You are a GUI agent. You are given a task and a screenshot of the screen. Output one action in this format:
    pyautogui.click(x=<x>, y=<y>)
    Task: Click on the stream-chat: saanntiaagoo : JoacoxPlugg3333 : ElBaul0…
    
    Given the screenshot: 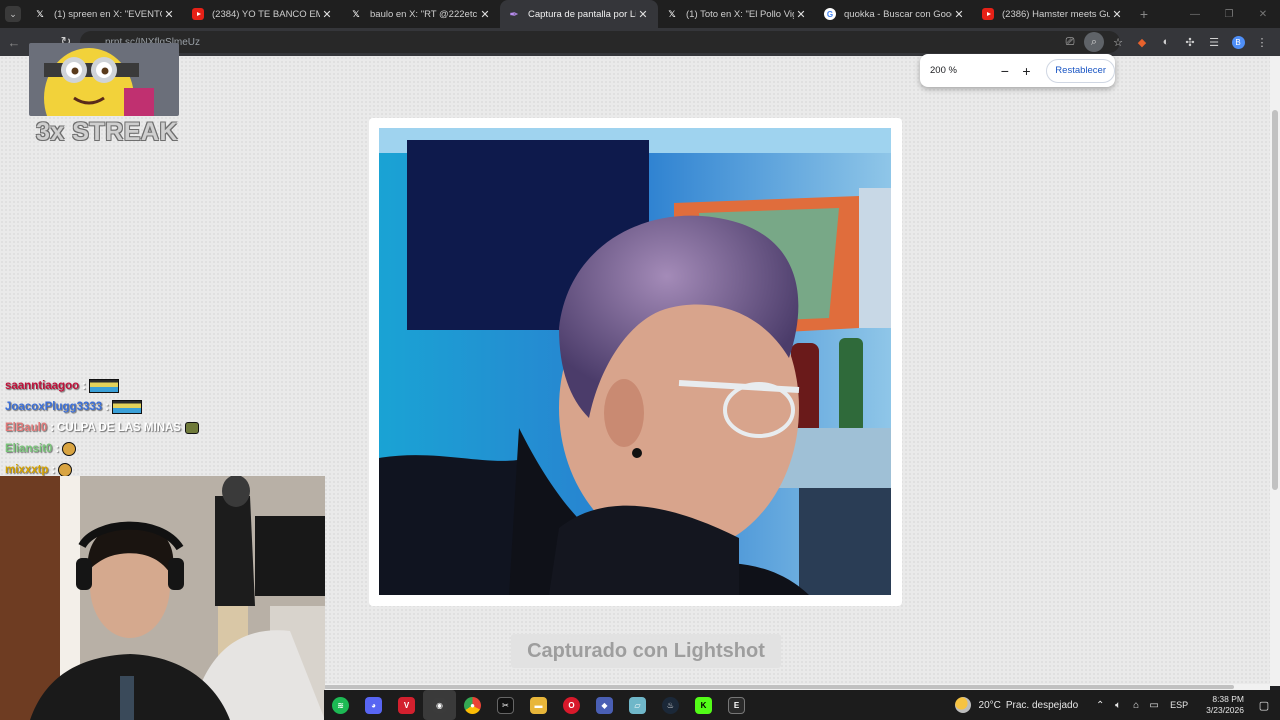 What is the action you would take?
    pyautogui.click(x=155, y=427)
    